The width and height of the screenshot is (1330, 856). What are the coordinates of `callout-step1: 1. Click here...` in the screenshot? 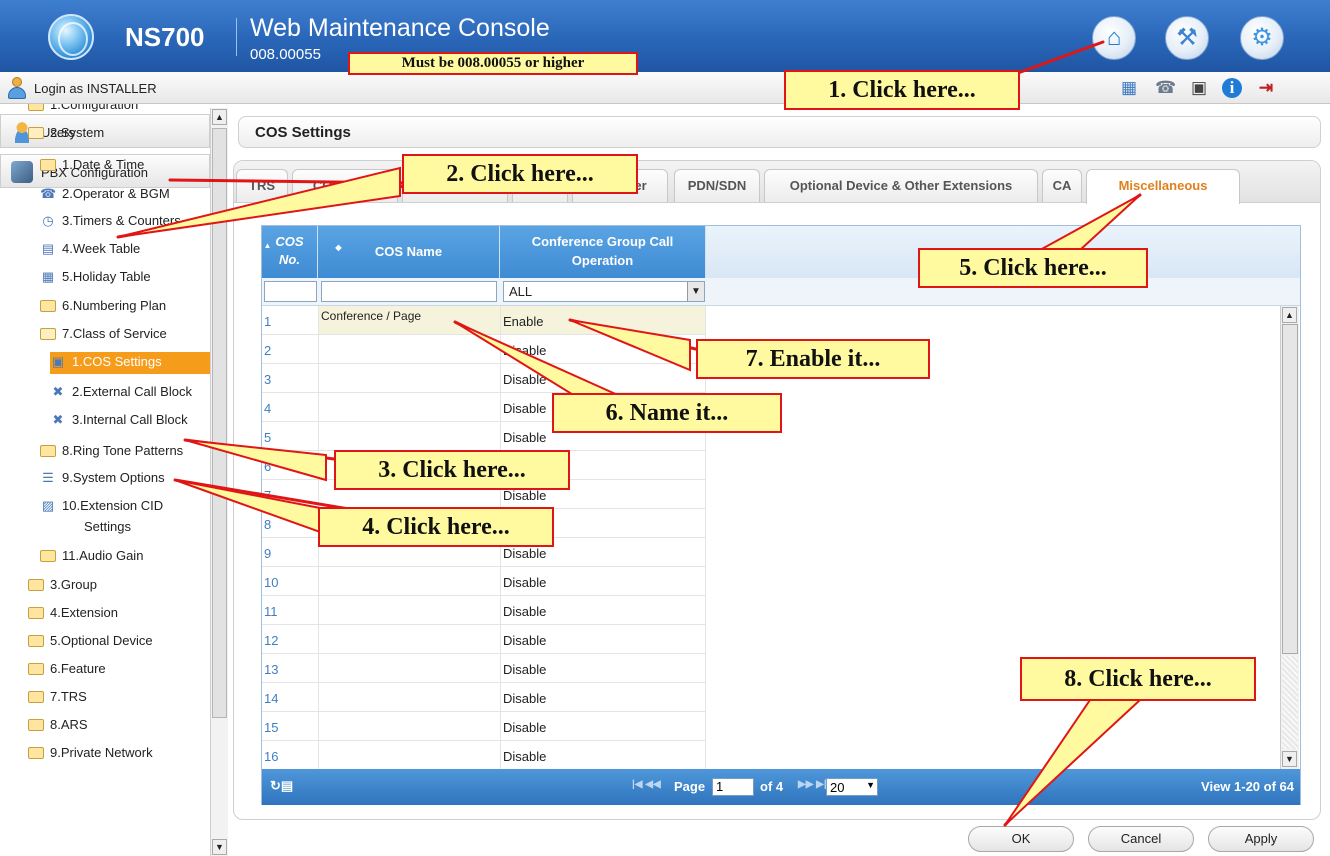 It's located at (902, 90).